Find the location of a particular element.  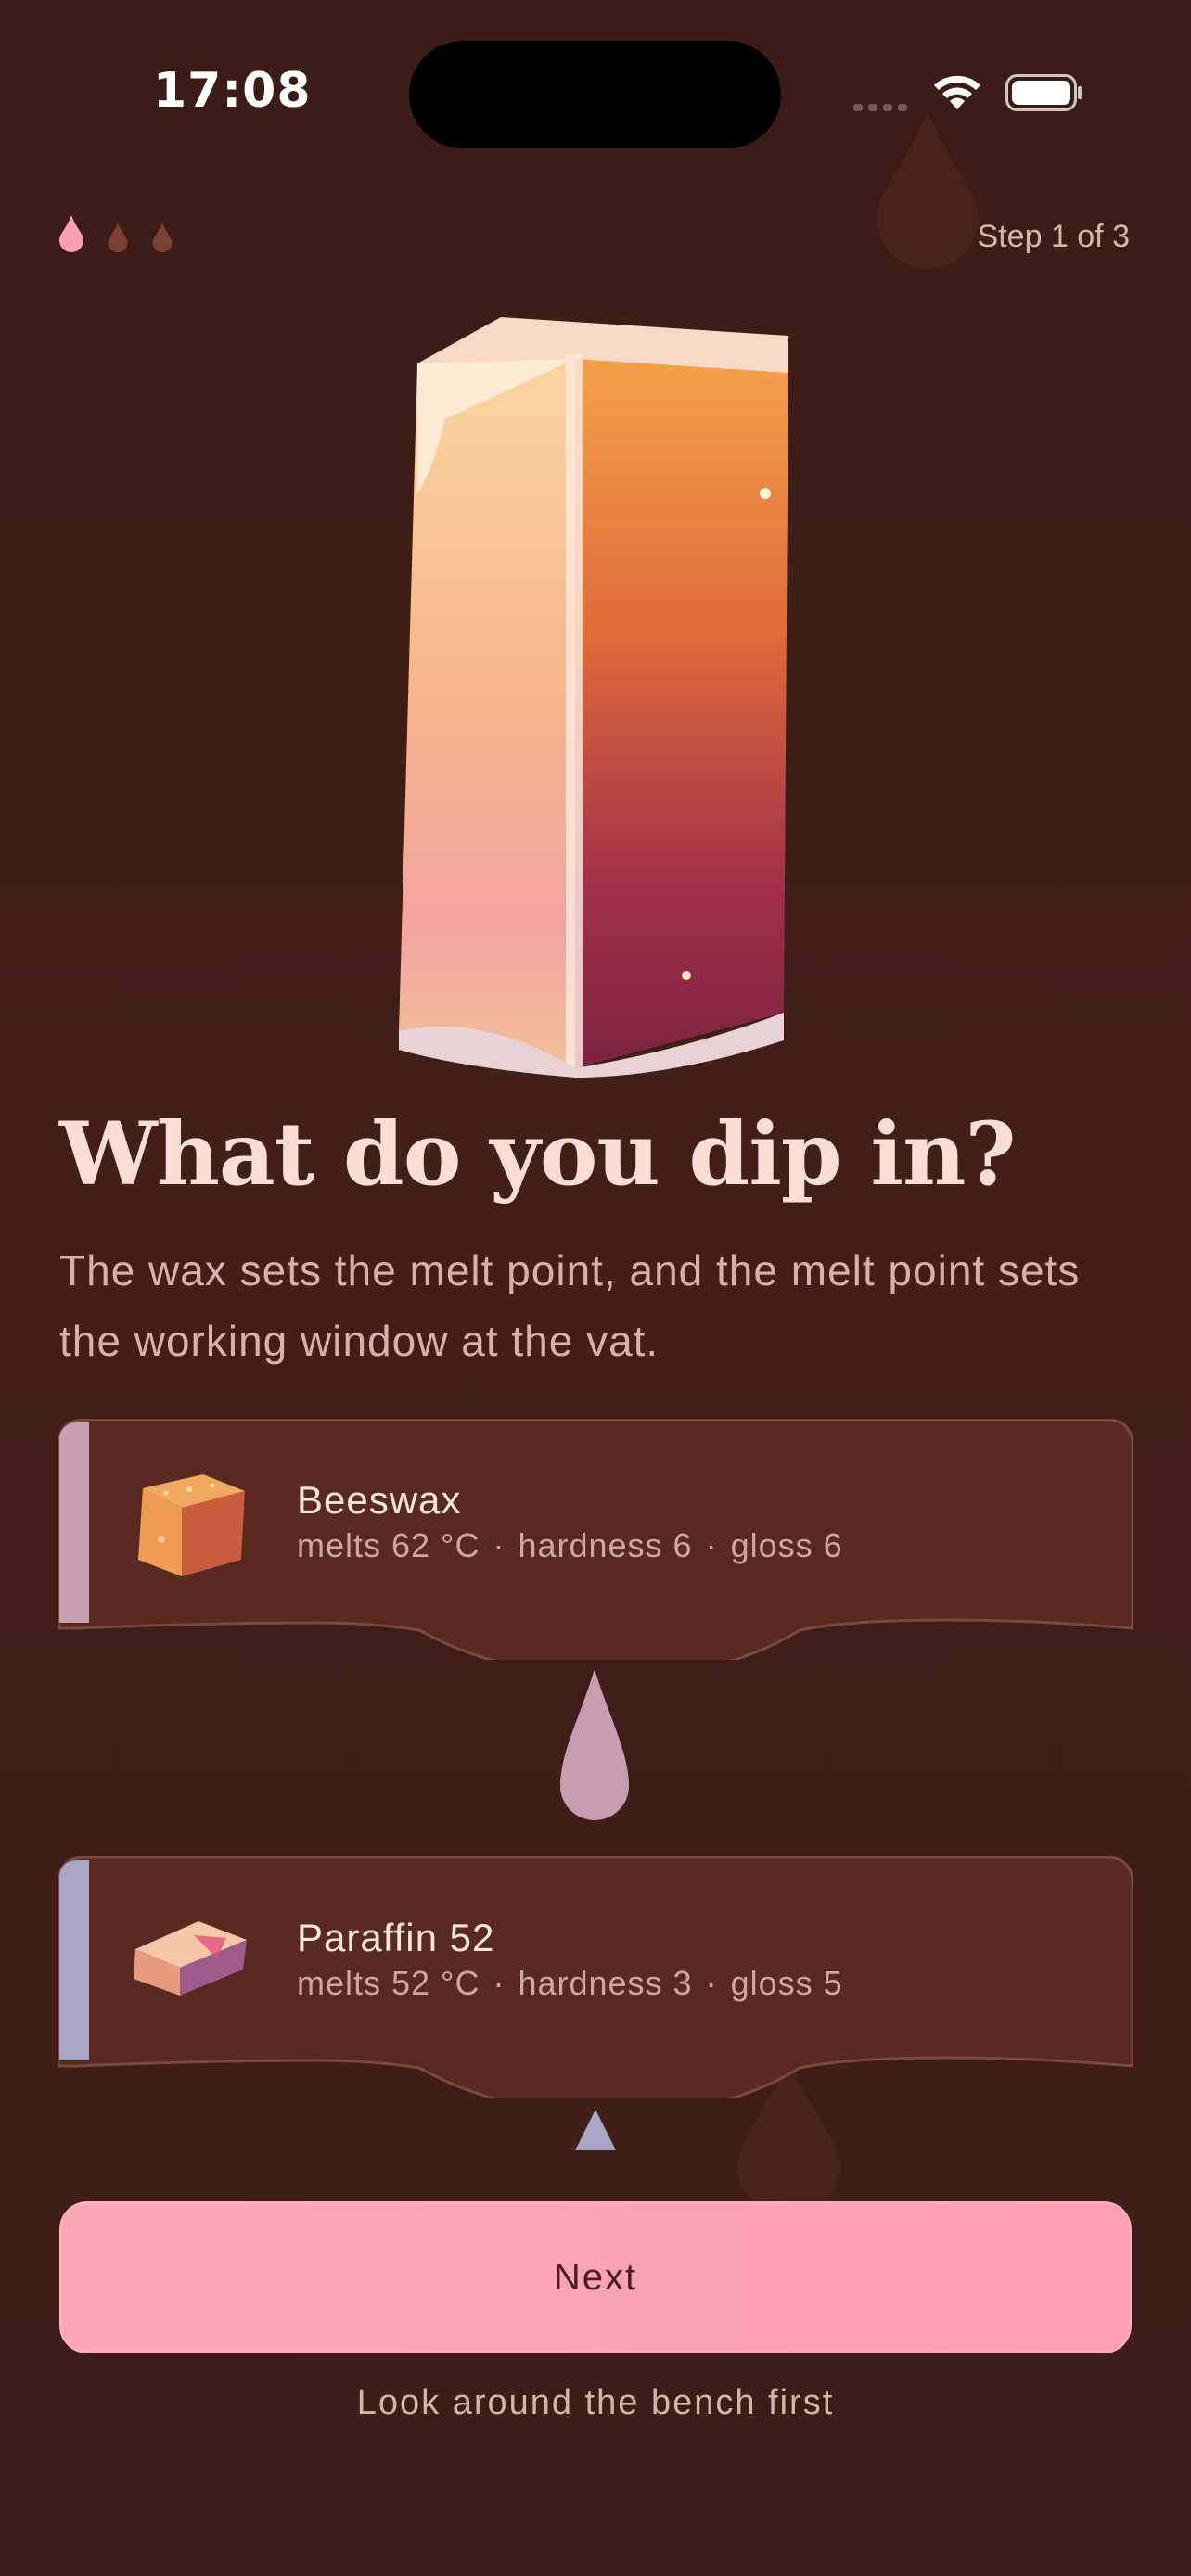

wifi-icon is located at coordinates (957, 92).